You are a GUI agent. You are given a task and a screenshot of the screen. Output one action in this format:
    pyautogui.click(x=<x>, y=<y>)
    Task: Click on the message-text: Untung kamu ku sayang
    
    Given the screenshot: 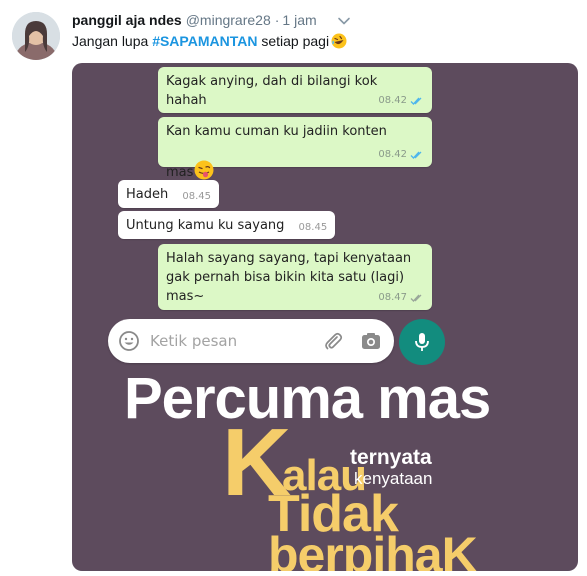 What is the action you would take?
    pyautogui.click(x=205, y=225)
    